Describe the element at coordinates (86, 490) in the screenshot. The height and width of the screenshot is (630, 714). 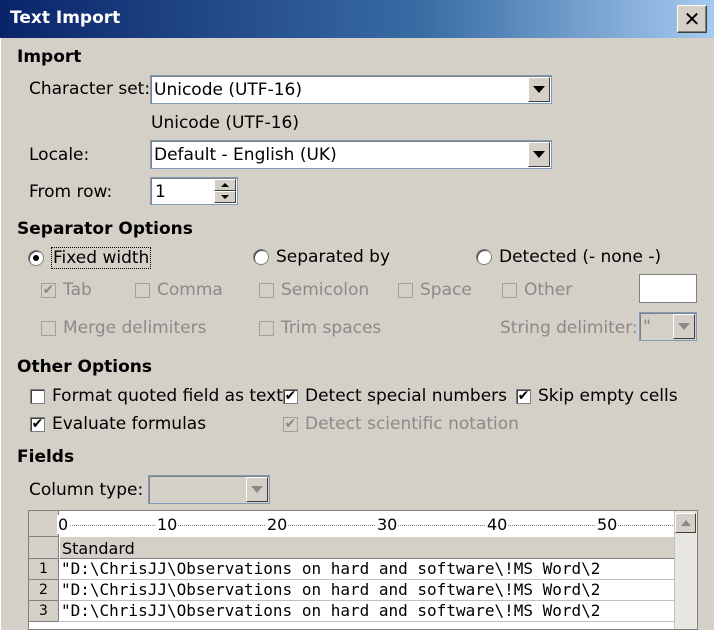
I see `column-type-label: Column type:` at that location.